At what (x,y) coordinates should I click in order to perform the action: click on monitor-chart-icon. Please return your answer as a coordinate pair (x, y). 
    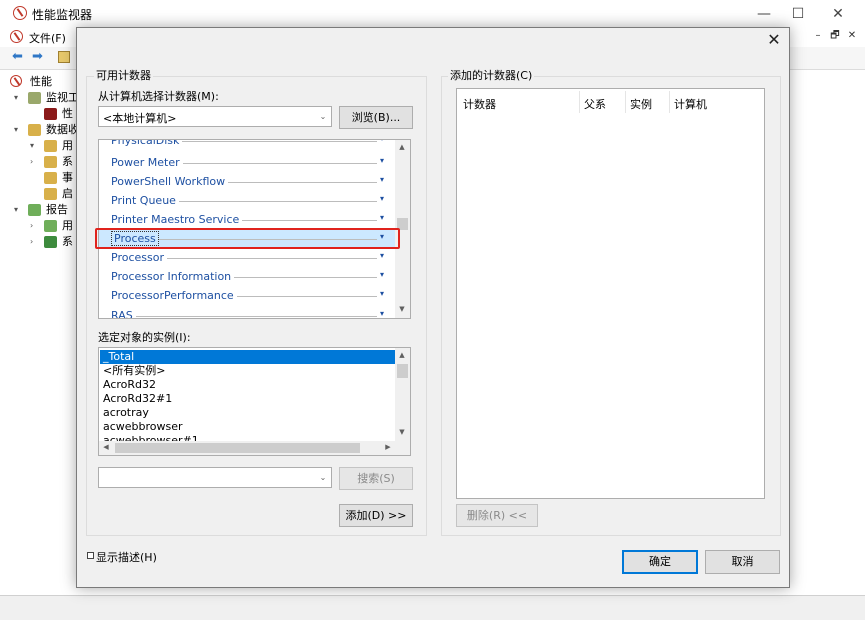
    Looking at the image, I should click on (50, 114).